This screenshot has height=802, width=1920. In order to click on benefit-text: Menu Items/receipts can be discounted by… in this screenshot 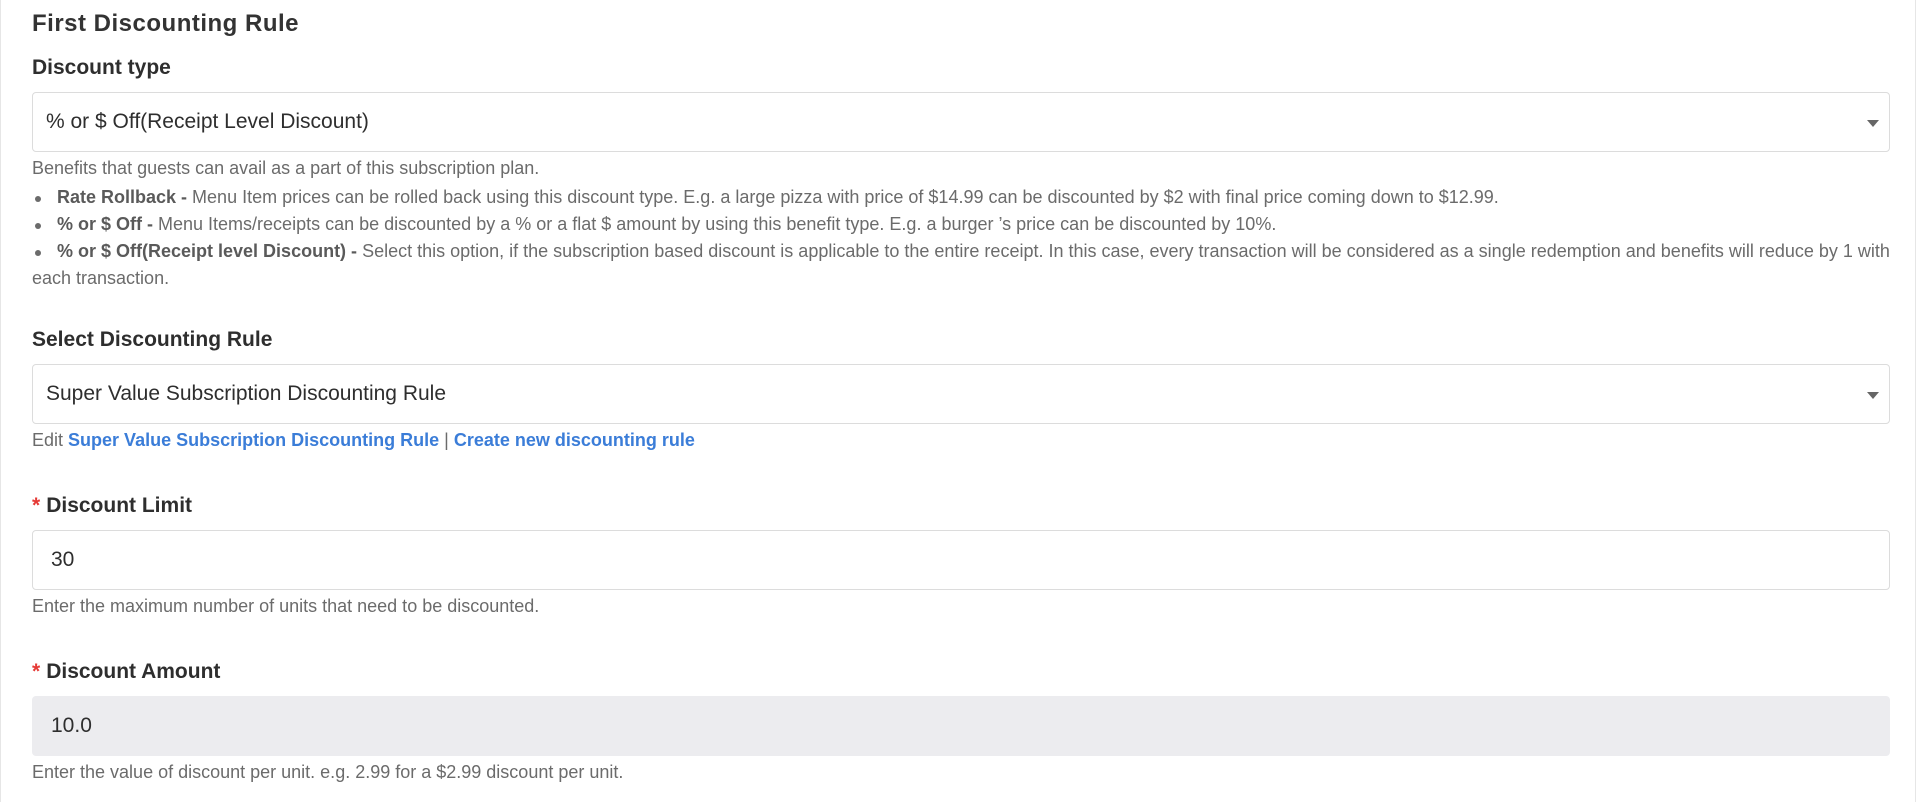, I will do `click(715, 224)`.